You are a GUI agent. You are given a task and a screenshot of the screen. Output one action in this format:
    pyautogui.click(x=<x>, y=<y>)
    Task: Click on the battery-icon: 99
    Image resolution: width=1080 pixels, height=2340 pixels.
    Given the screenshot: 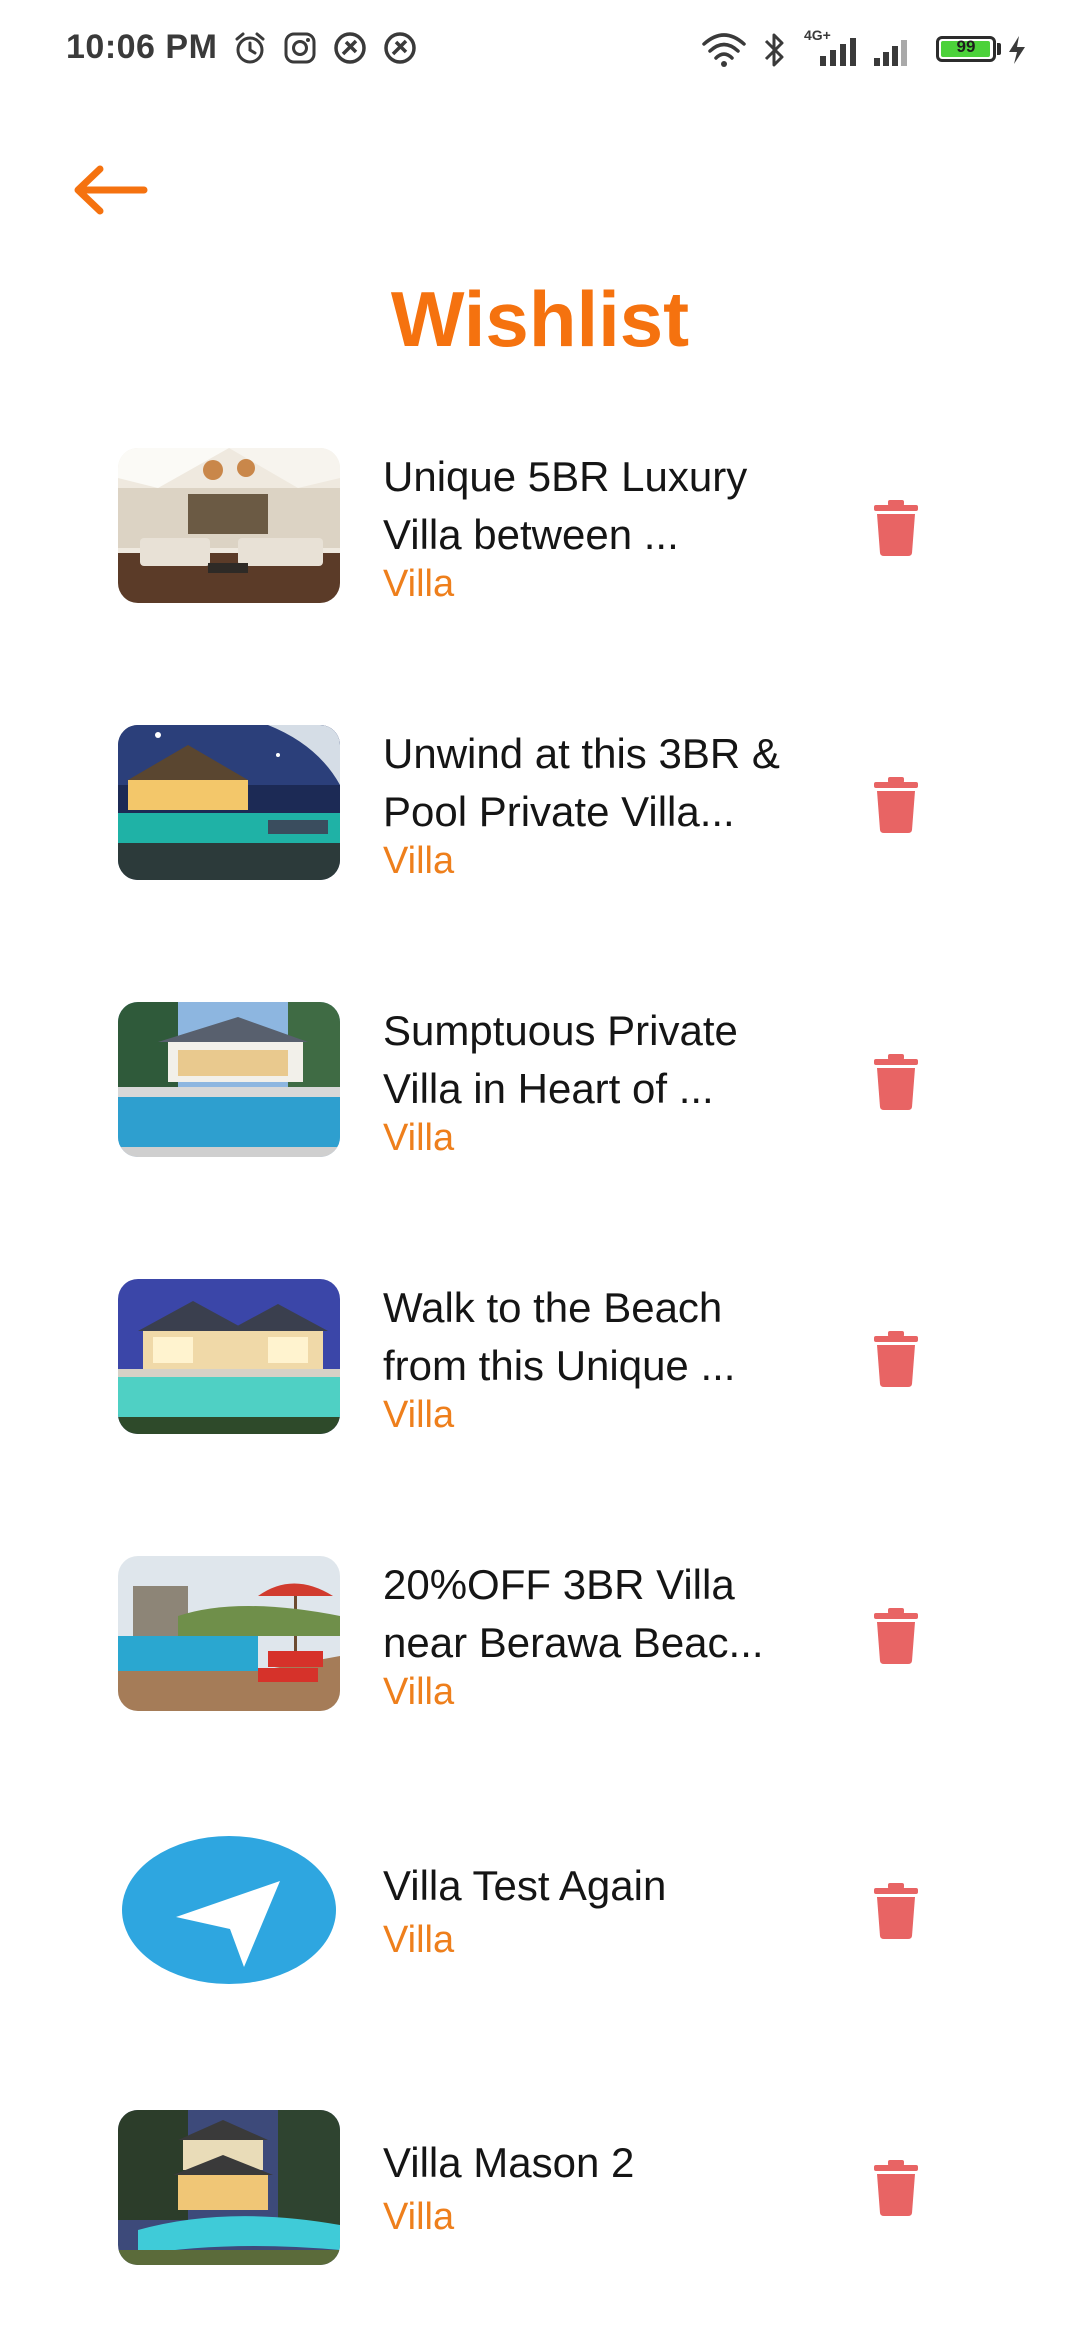 What is the action you would take?
    pyautogui.click(x=966, y=49)
    